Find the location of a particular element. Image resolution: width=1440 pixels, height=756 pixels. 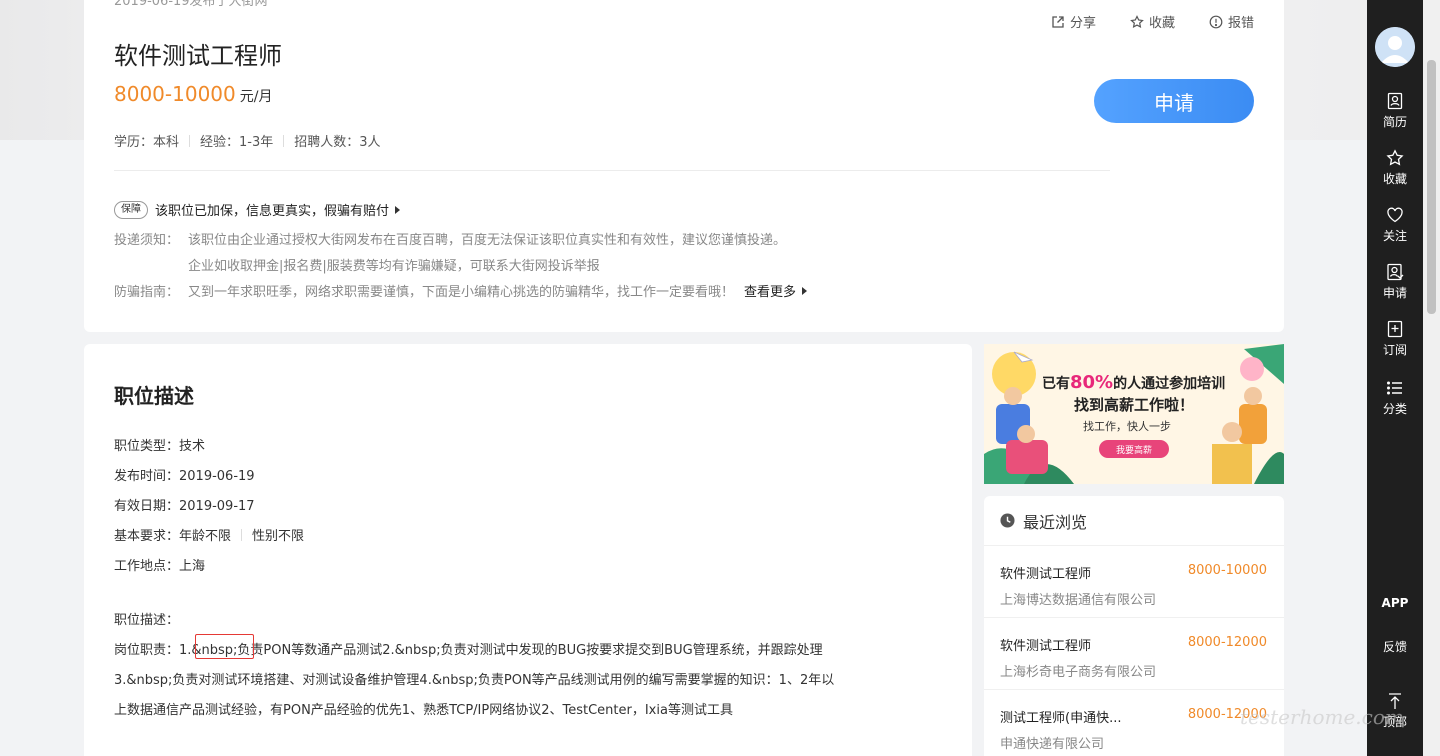

share-button: 分享 is located at coordinates (1073, 21).